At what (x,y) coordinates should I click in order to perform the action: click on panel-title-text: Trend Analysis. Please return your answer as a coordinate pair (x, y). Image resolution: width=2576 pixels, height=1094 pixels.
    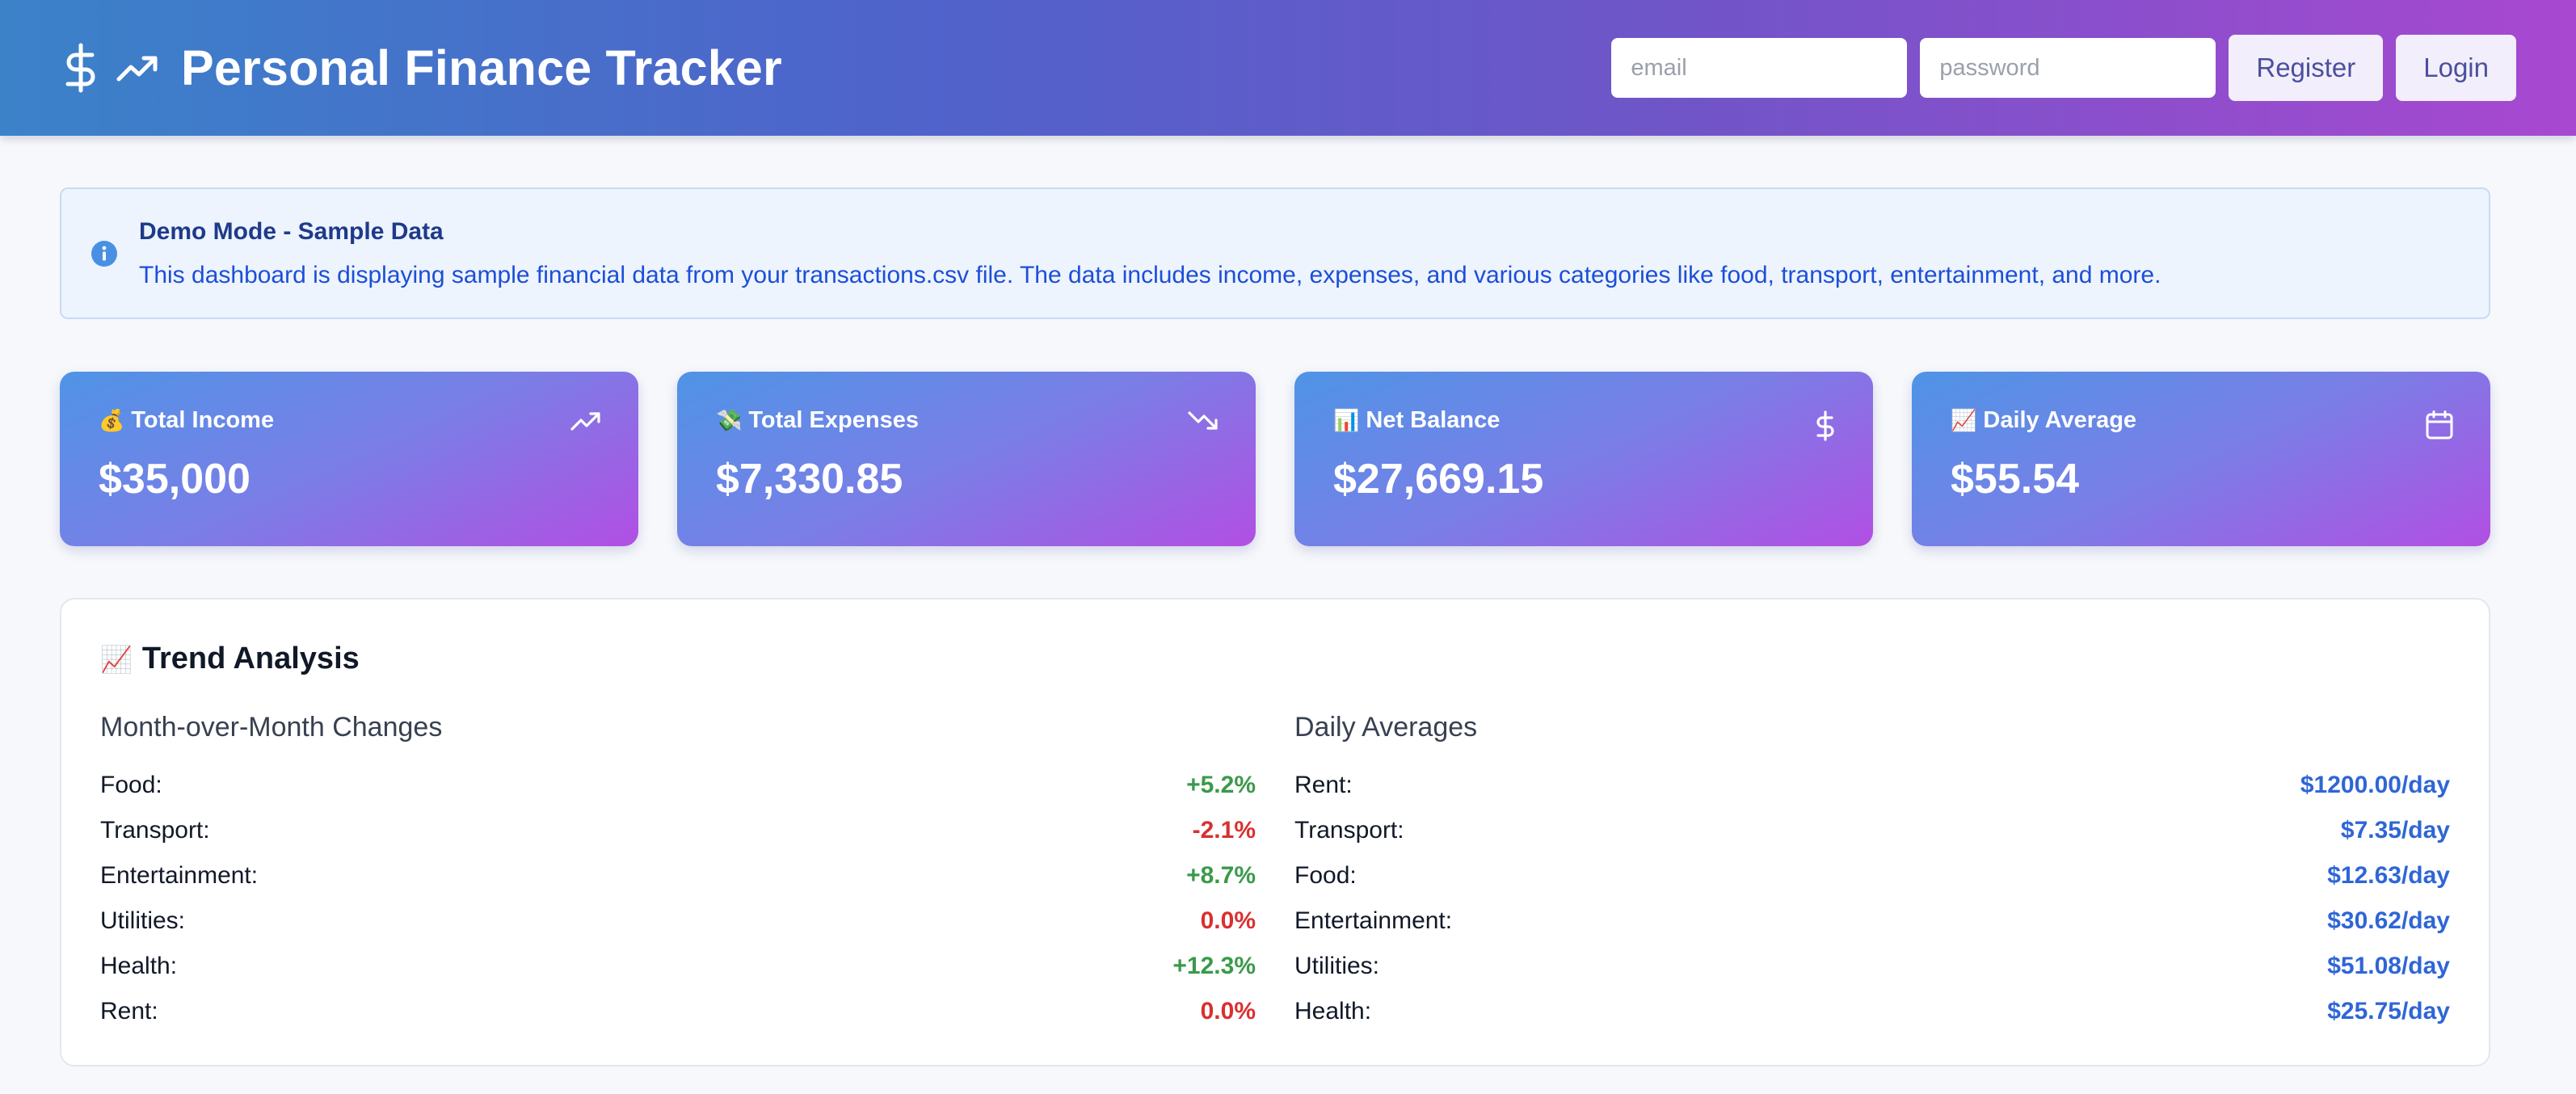
    Looking at the image, I should click on (250, 658).